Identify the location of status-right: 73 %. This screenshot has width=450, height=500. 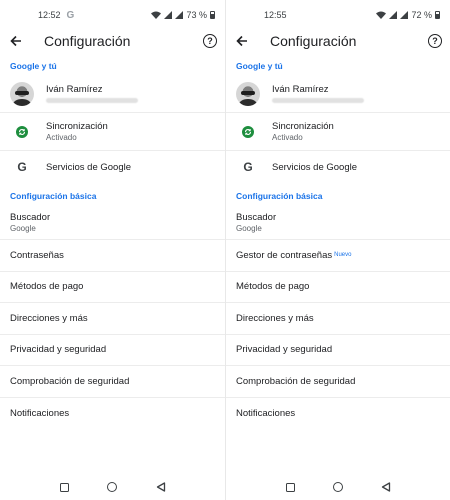
(183, 15).